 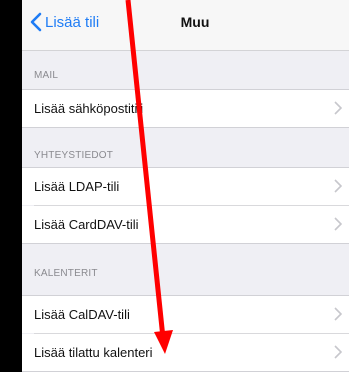 What do you see at coordinates (46, 75) in the screenshot?
I see `section-header-mail: MAIL` at bounding box center [46, 75].